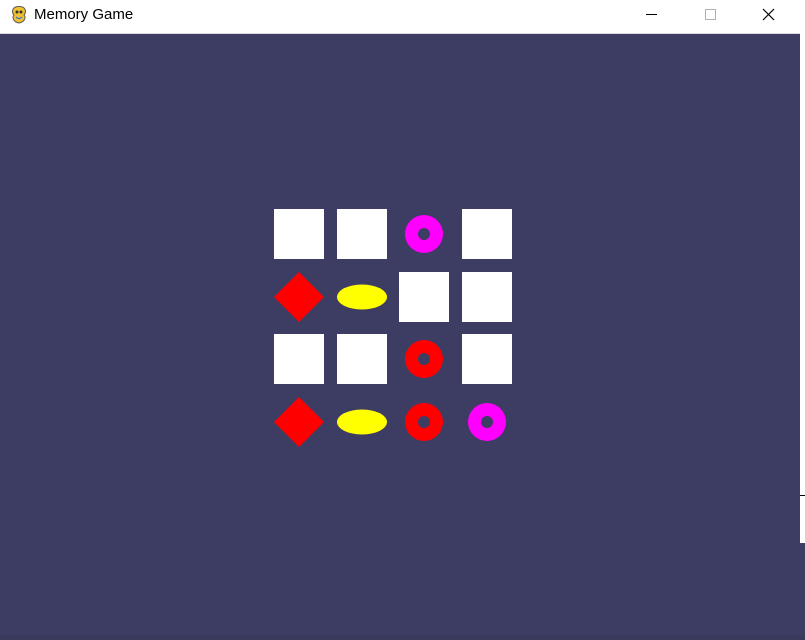 The image size is (805, 640). I want to click on minimize-button, so click(654, 15).